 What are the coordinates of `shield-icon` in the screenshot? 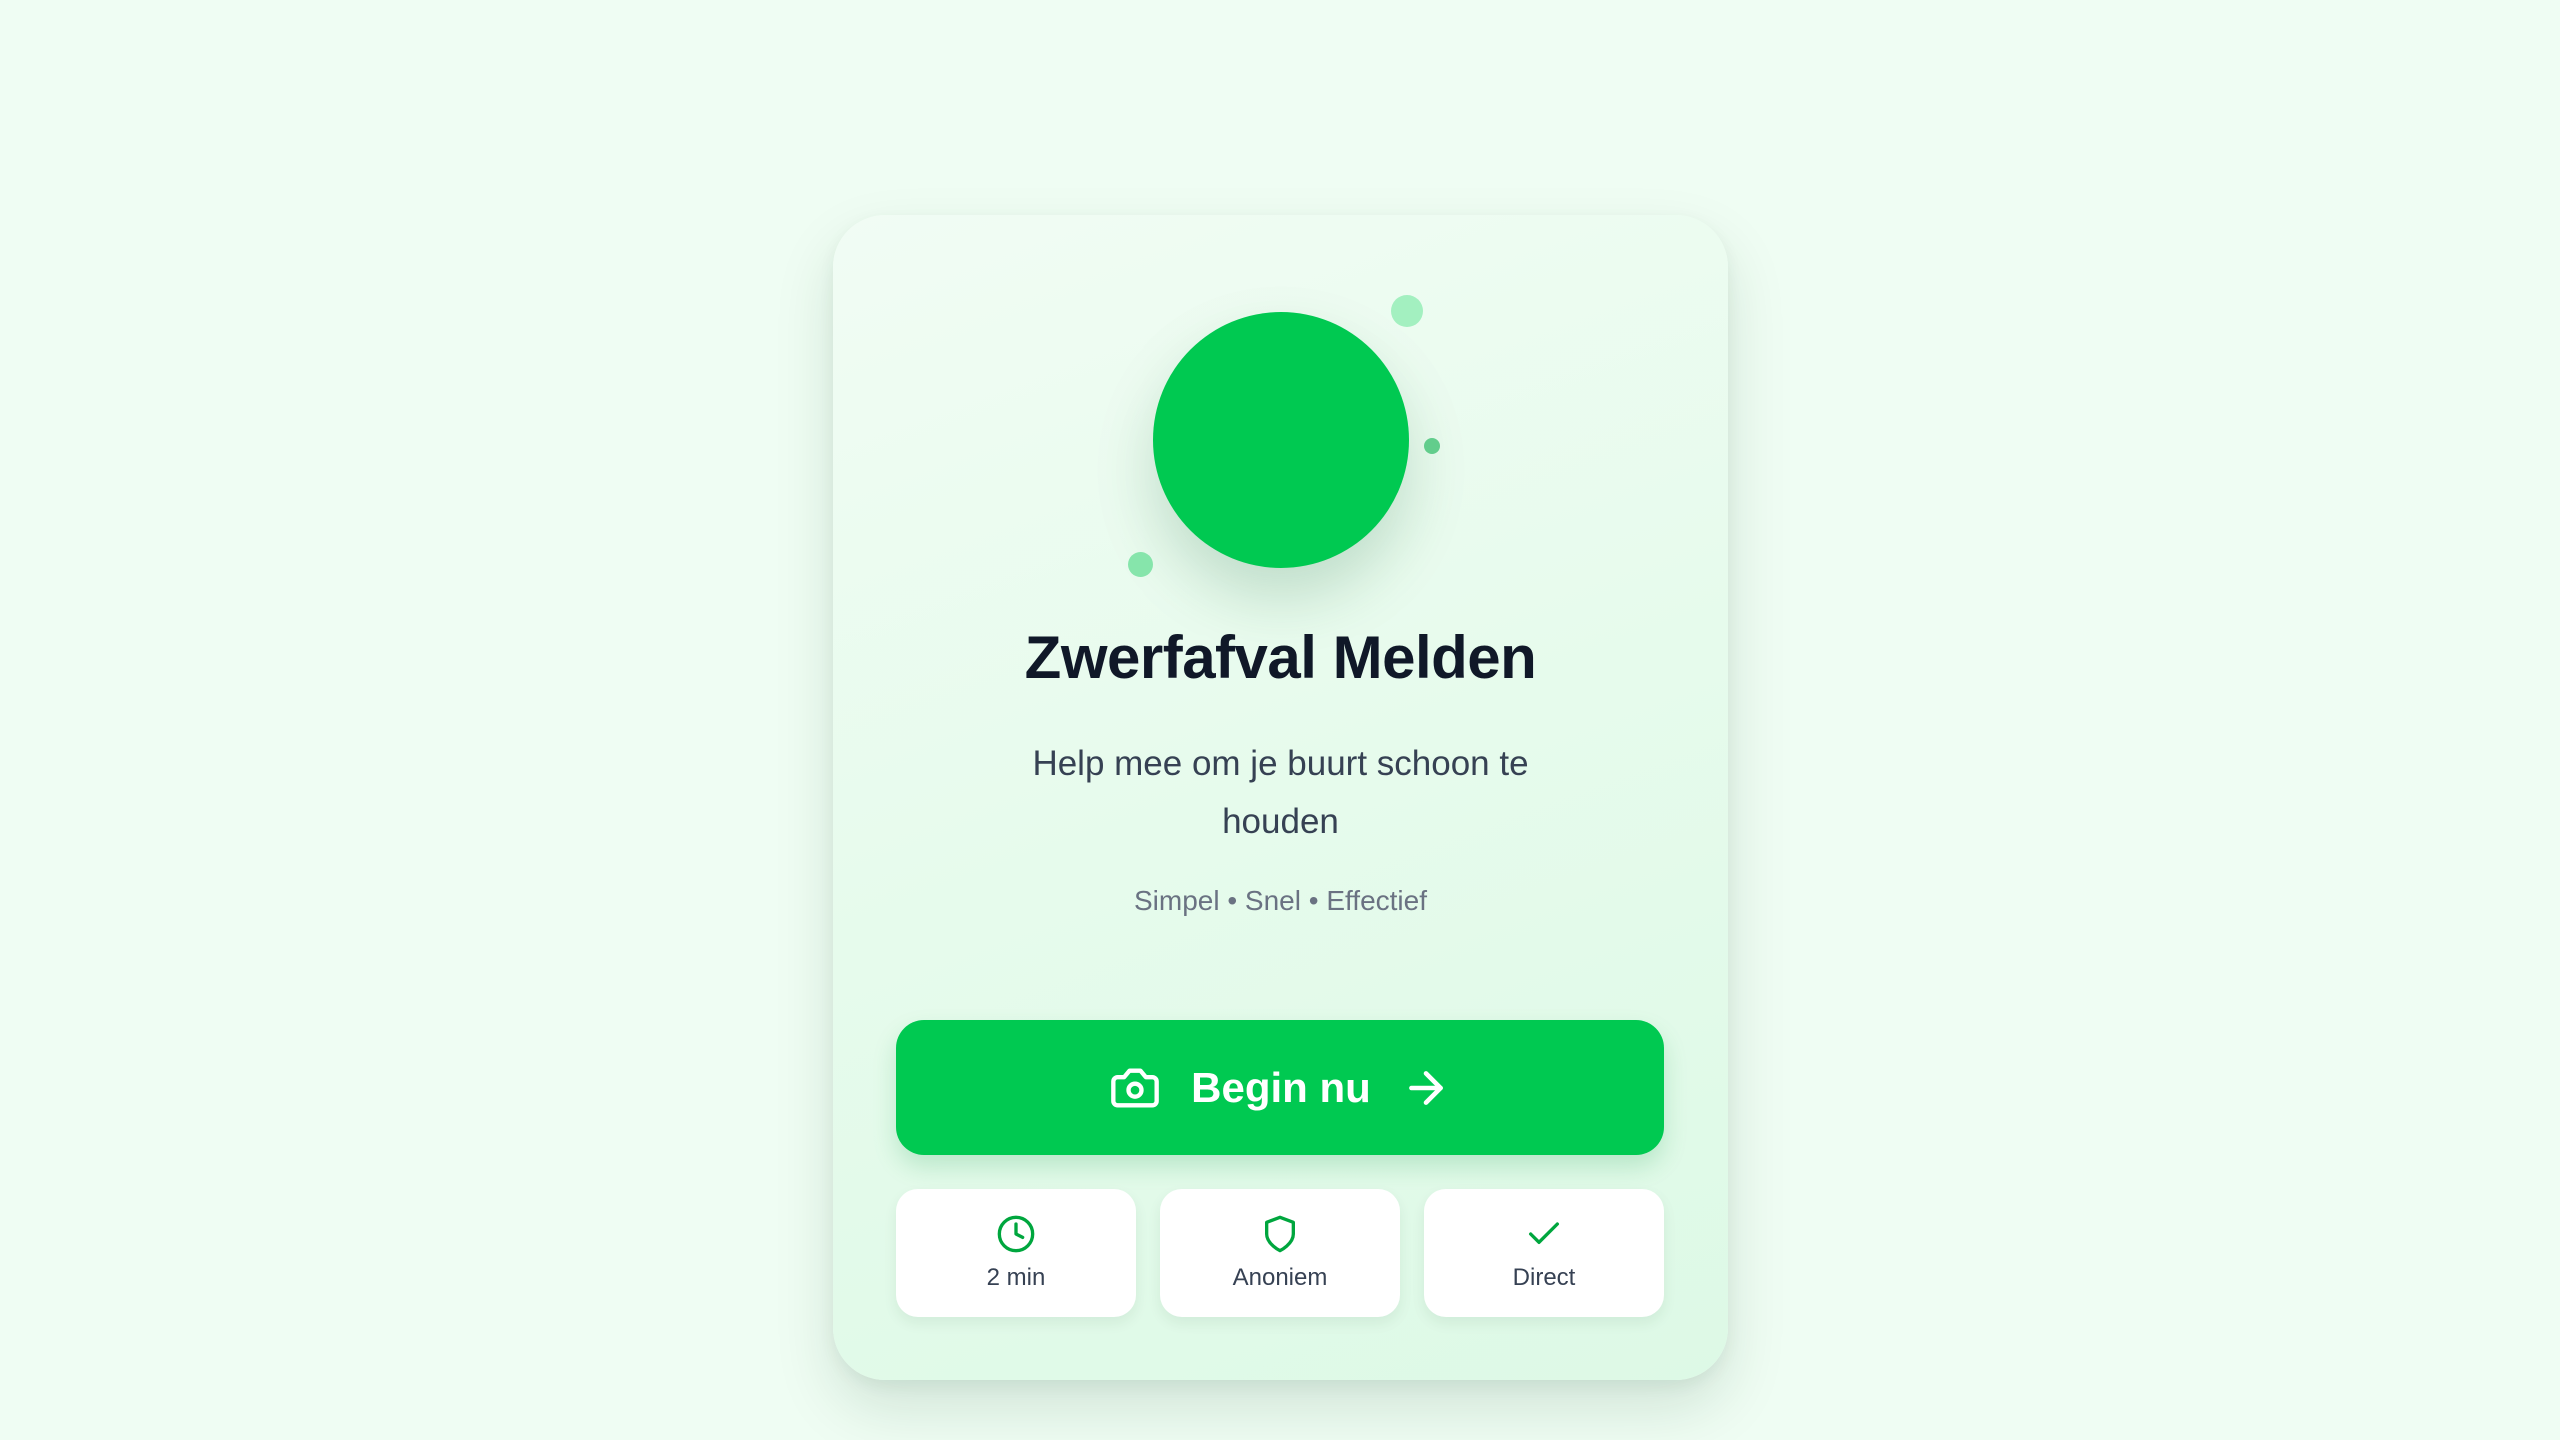 It's located at (1280, 1234).